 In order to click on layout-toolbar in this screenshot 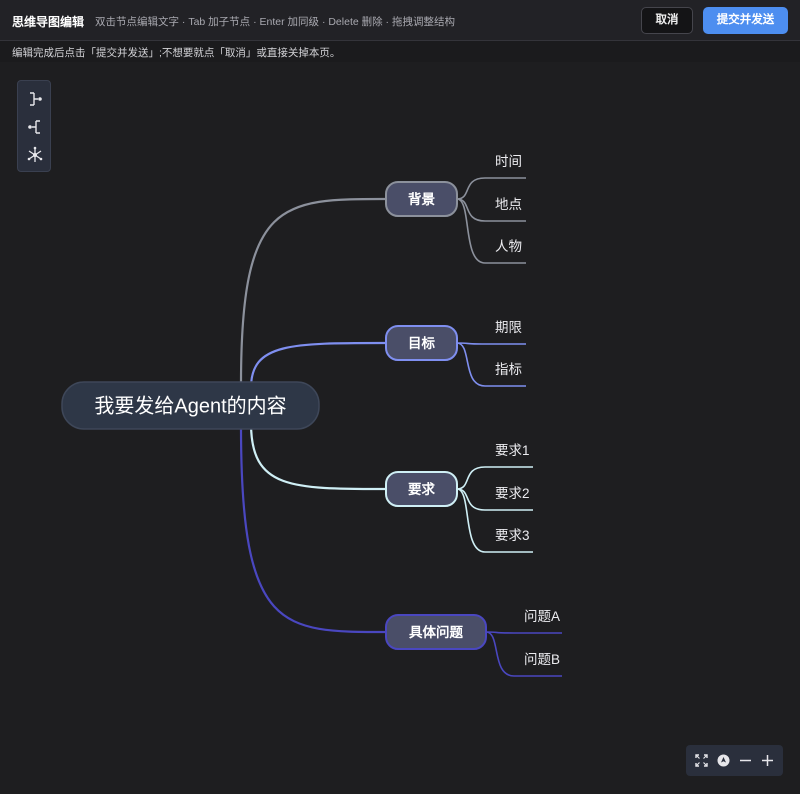, I will do `click(34, 126)`.